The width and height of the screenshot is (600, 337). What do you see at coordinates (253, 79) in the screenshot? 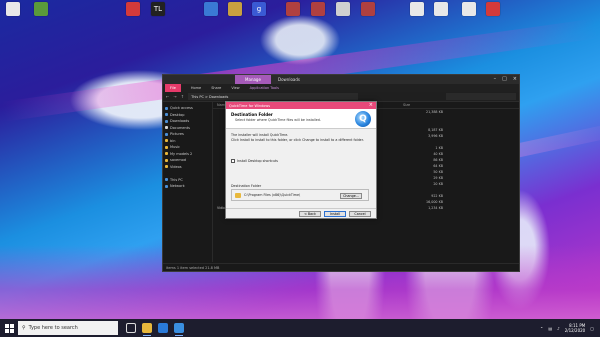
I see `manage-tab: Manage` at bounding box center [253, 79].